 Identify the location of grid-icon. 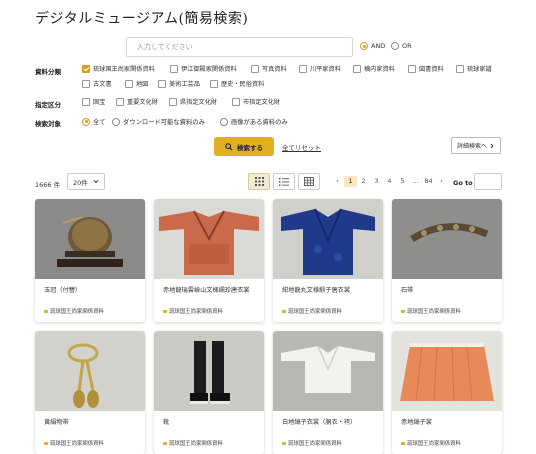
(259, 181).